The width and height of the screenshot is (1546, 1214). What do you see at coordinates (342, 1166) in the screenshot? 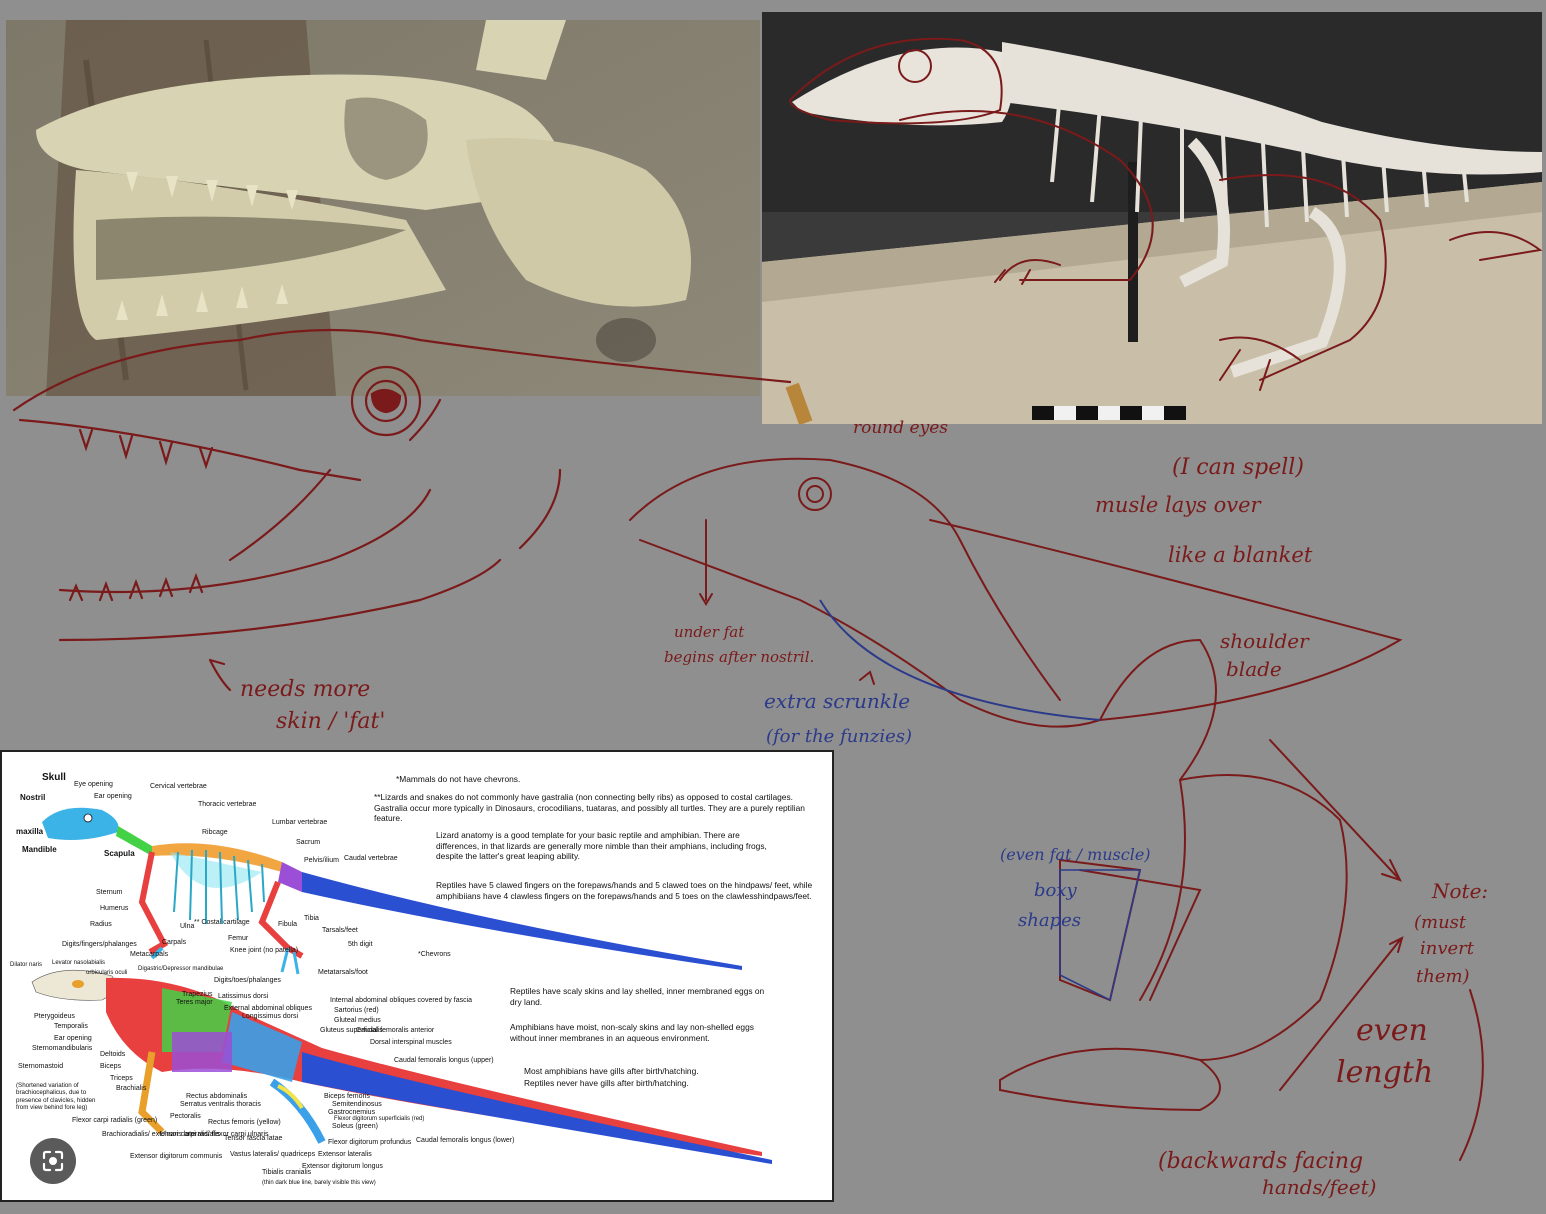
I see `svg-text: Extensor digitorum longus` at bounding box center [342, 1166].